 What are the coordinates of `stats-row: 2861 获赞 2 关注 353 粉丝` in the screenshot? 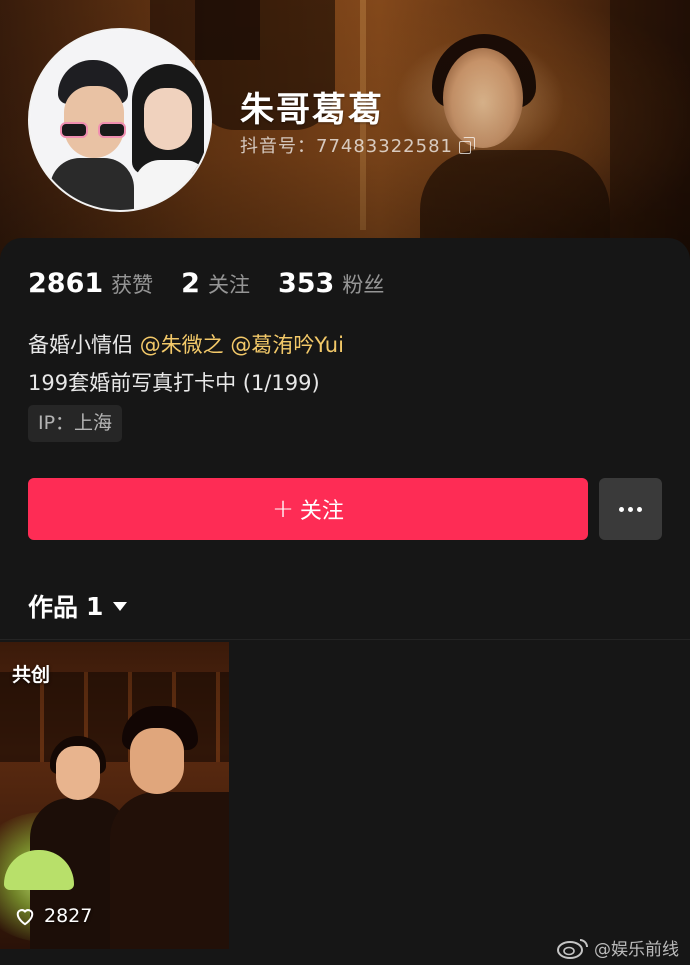 It's located at (206, 283).